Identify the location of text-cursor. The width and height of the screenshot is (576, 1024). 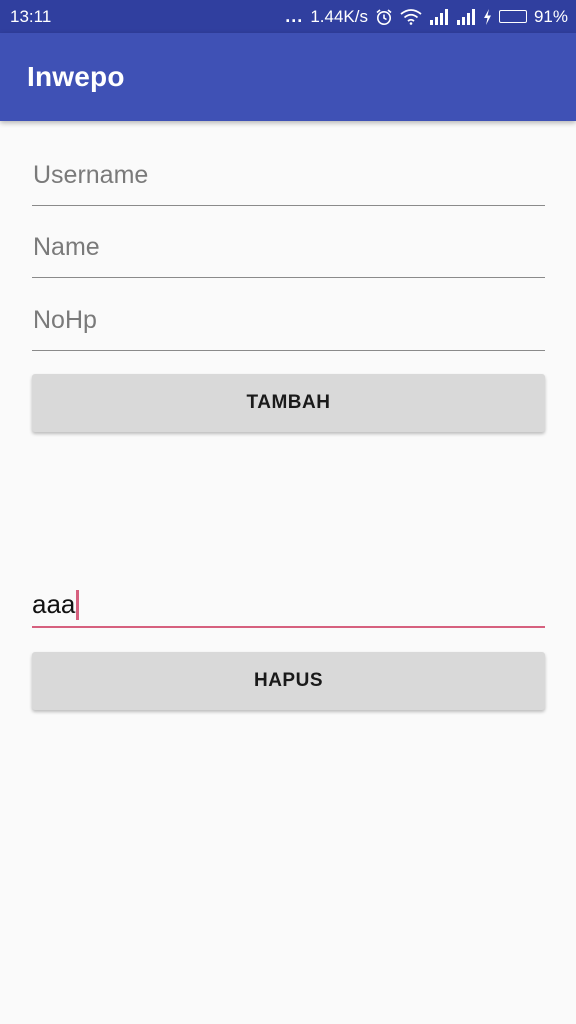
(77, 605).